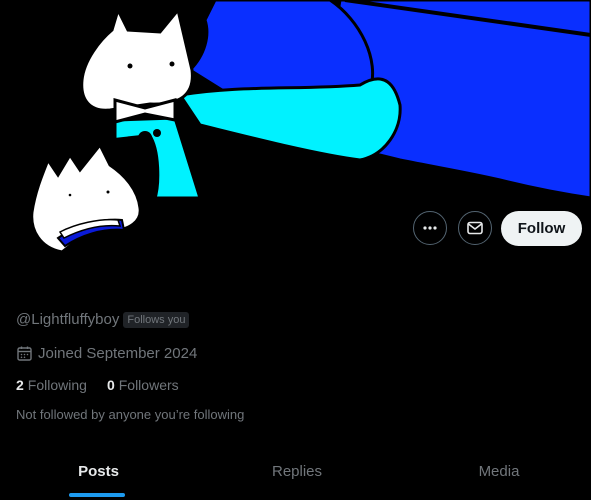 The width and height of the screenshot is (591, 500). What do you see at coordinates (541, 228) in the screenshot?
I see `follow-button: Follow` at bounding box center [541, 228].